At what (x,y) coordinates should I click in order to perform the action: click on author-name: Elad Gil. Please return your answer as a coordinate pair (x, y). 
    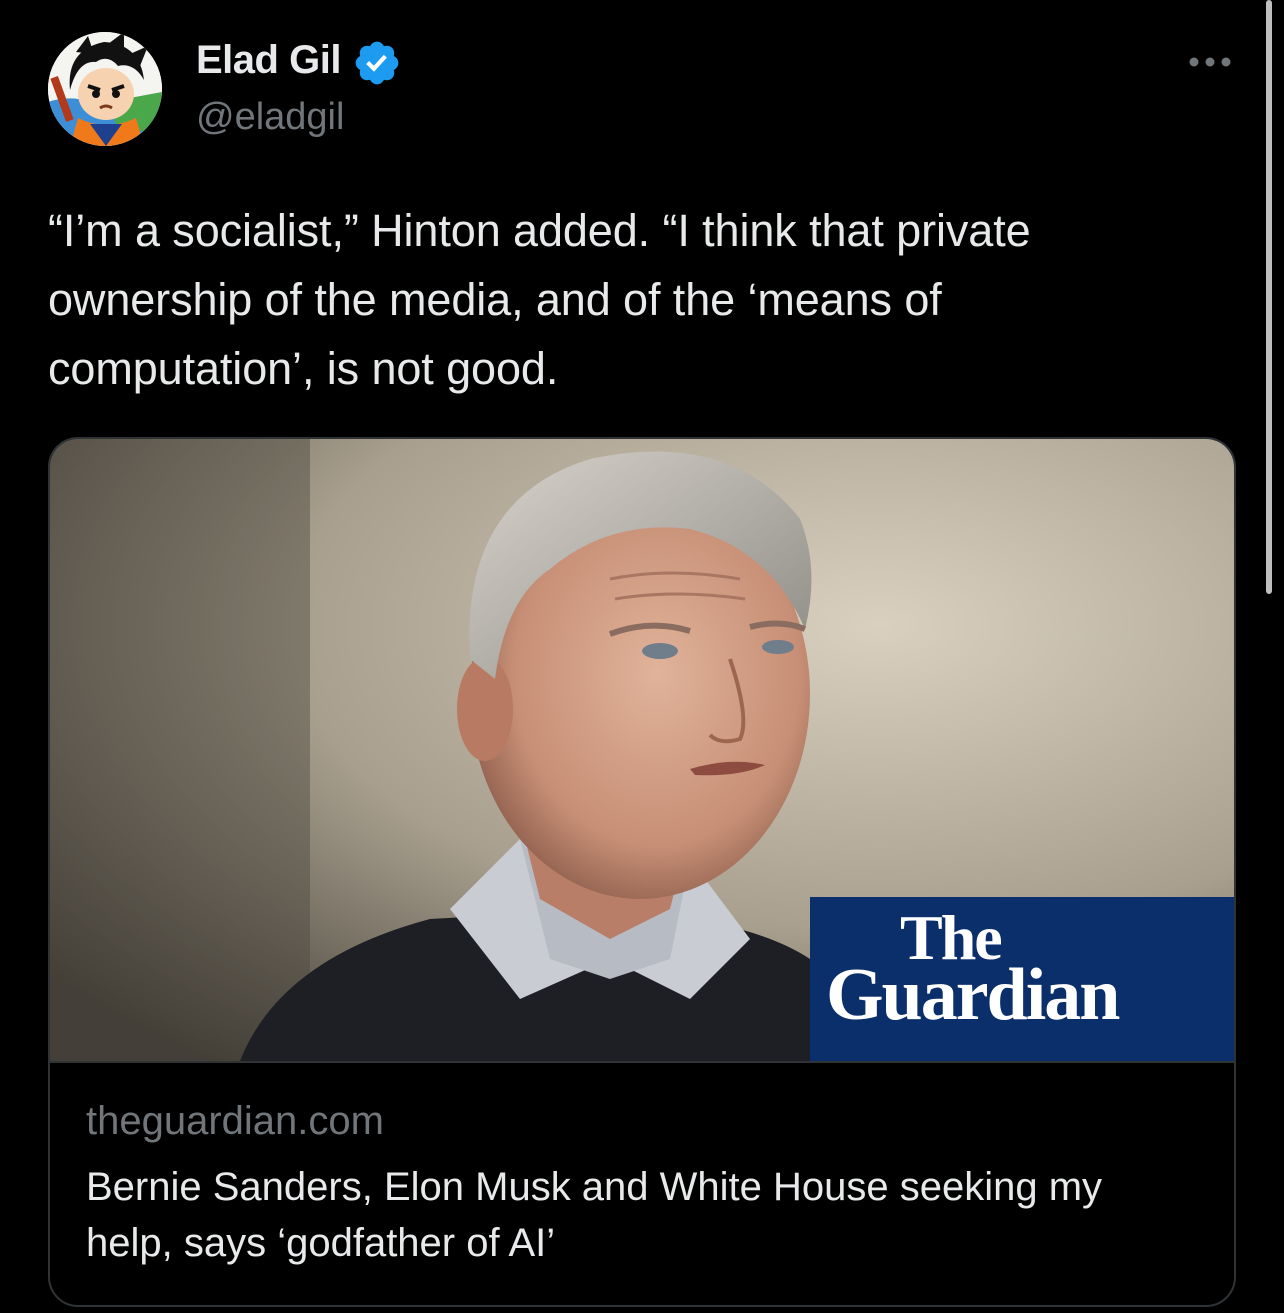
    Looking at the image, I should click on (268, 60).